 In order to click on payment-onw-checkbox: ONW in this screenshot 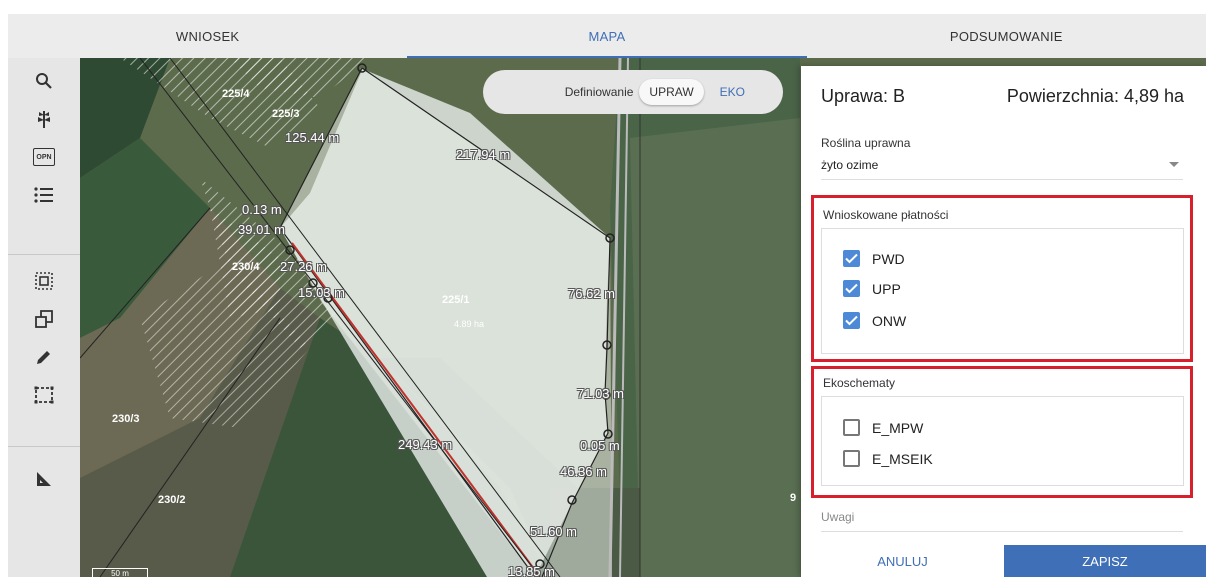, I will do `click(874, 320)`.